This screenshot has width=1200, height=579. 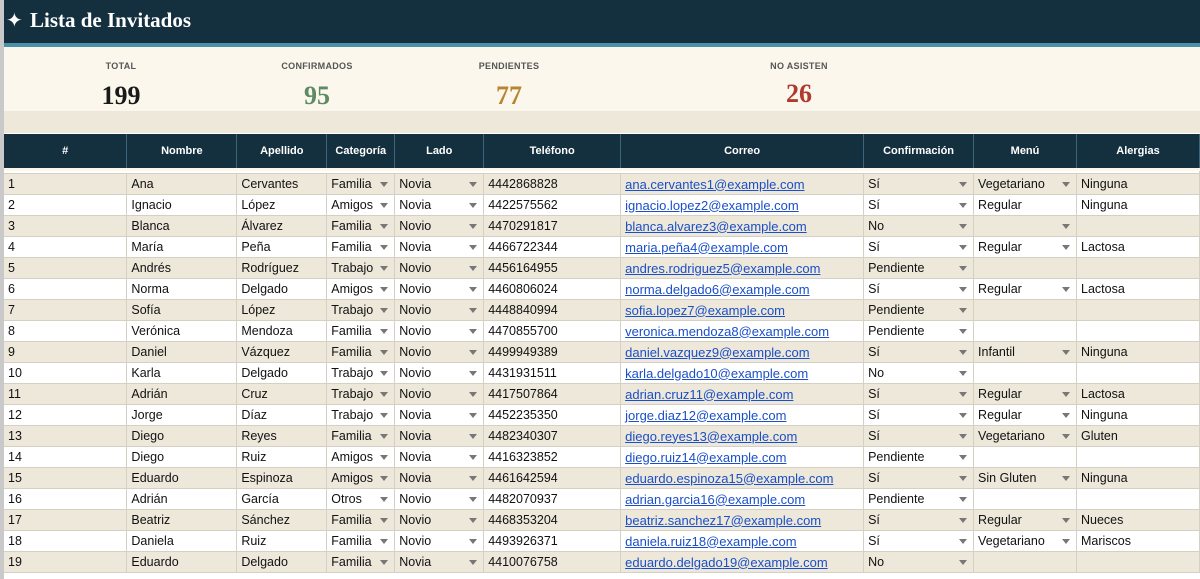 What do you see at coordinates (182, 373) in the screenshot?
I see `cell-nombre: Karla` at bounding box center [182, 373].